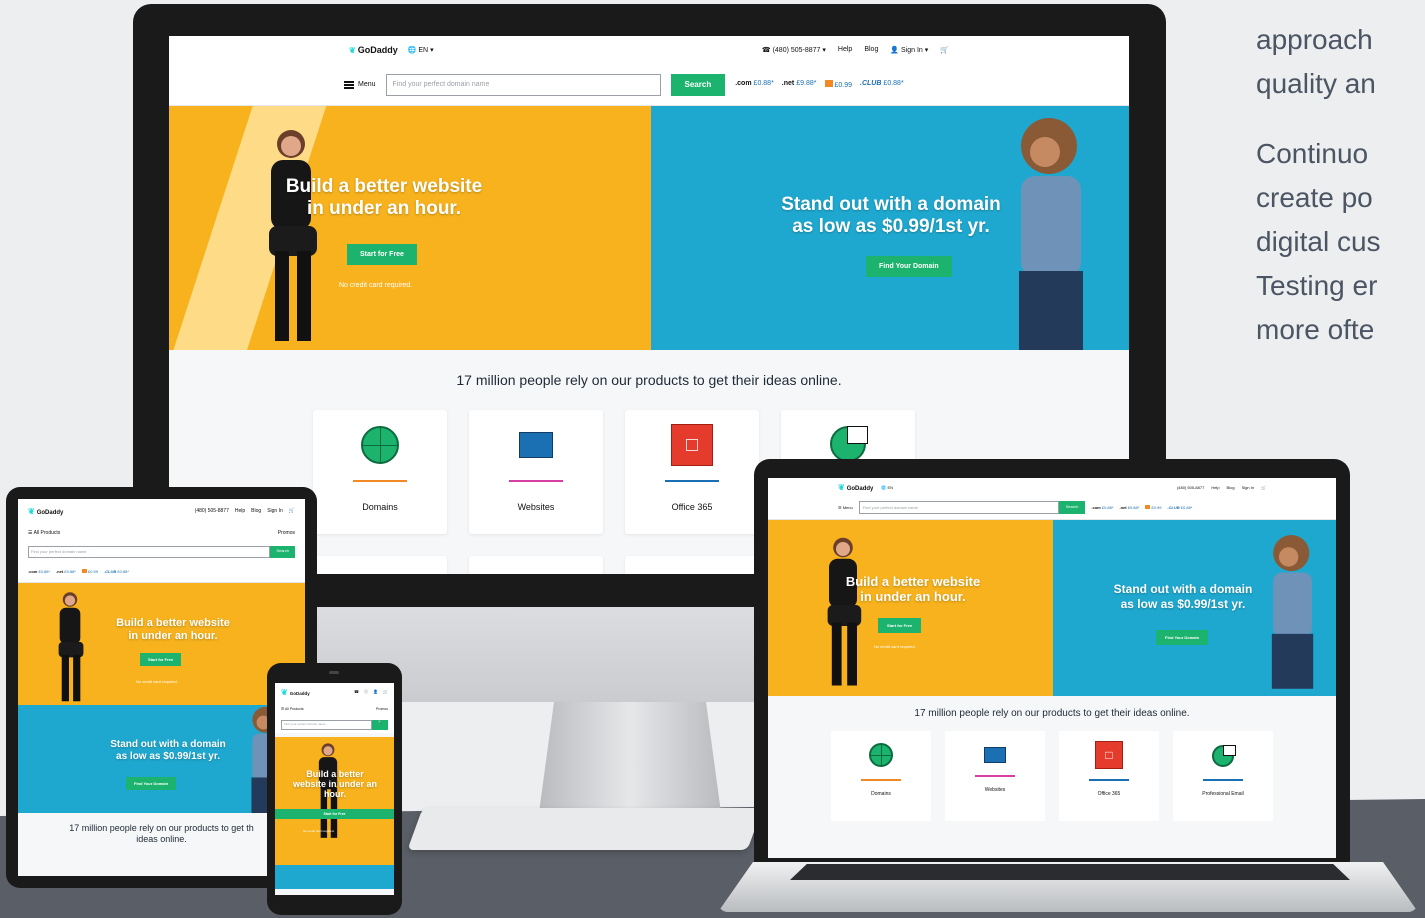 This screenshot has height=918, width=1425. Describe the element at coordinates (536, 445) in the screenshot. I see `website-icon` at that location.